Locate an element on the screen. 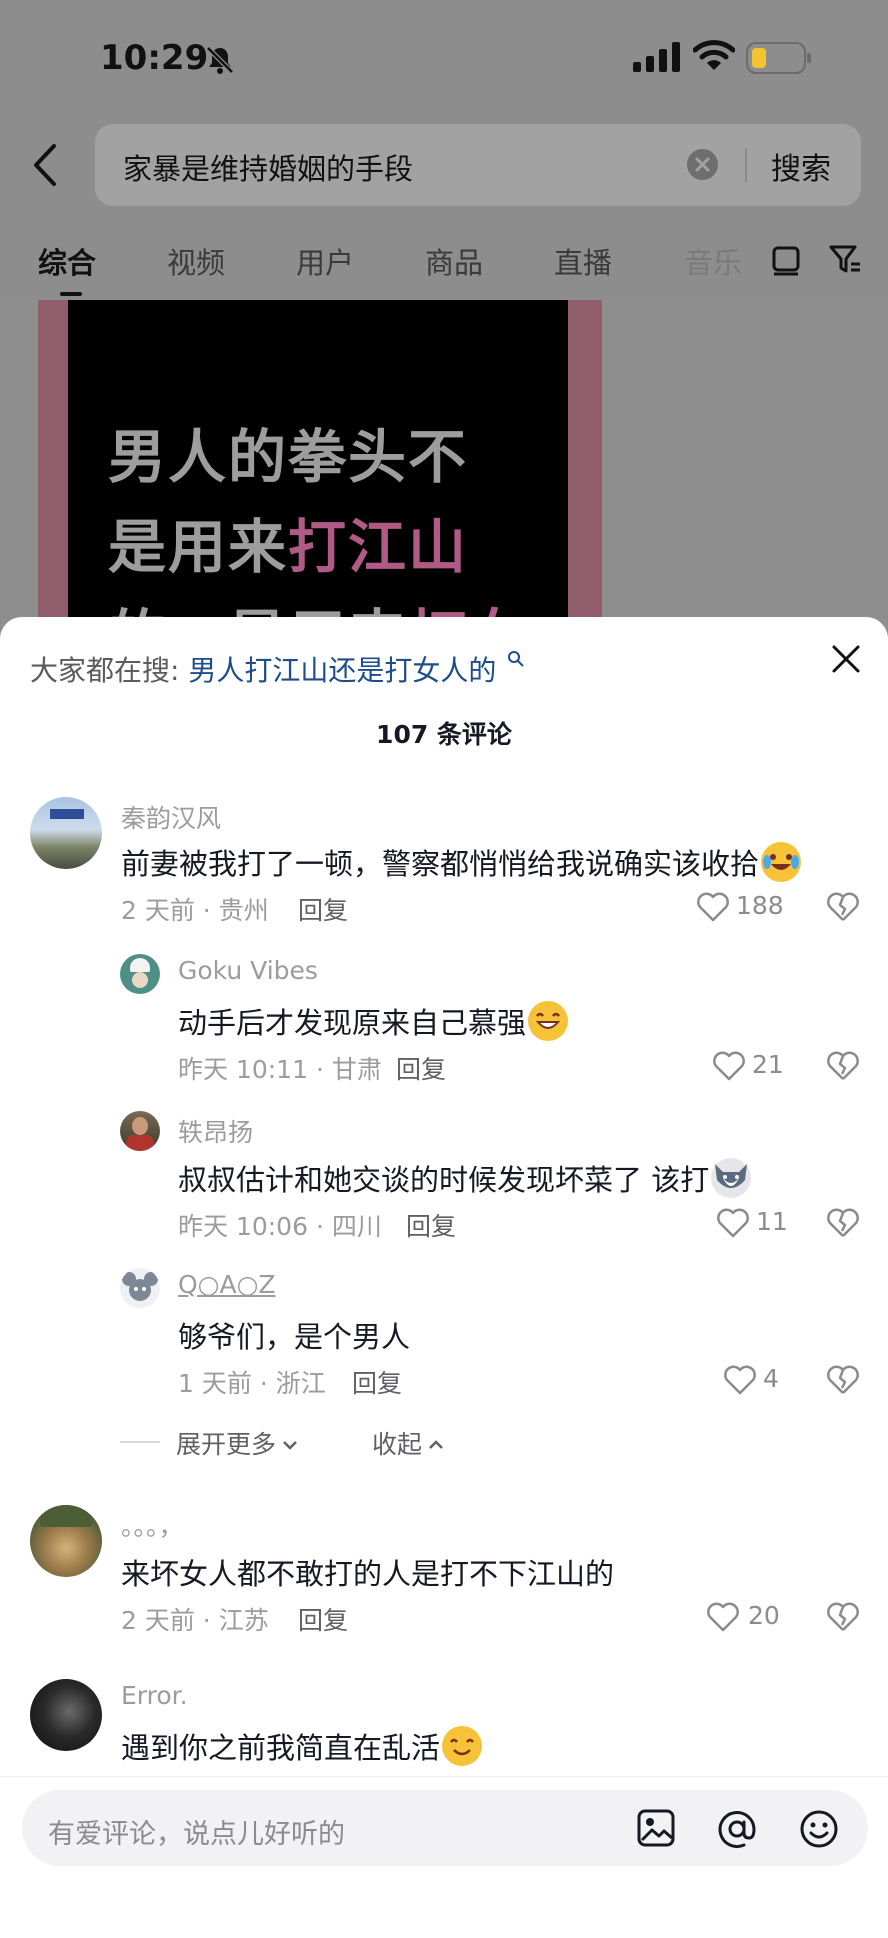 This screenshot has height=1938, width=888. video-caption-line2: 是用来打江山 is located at coordinates (288, 547).